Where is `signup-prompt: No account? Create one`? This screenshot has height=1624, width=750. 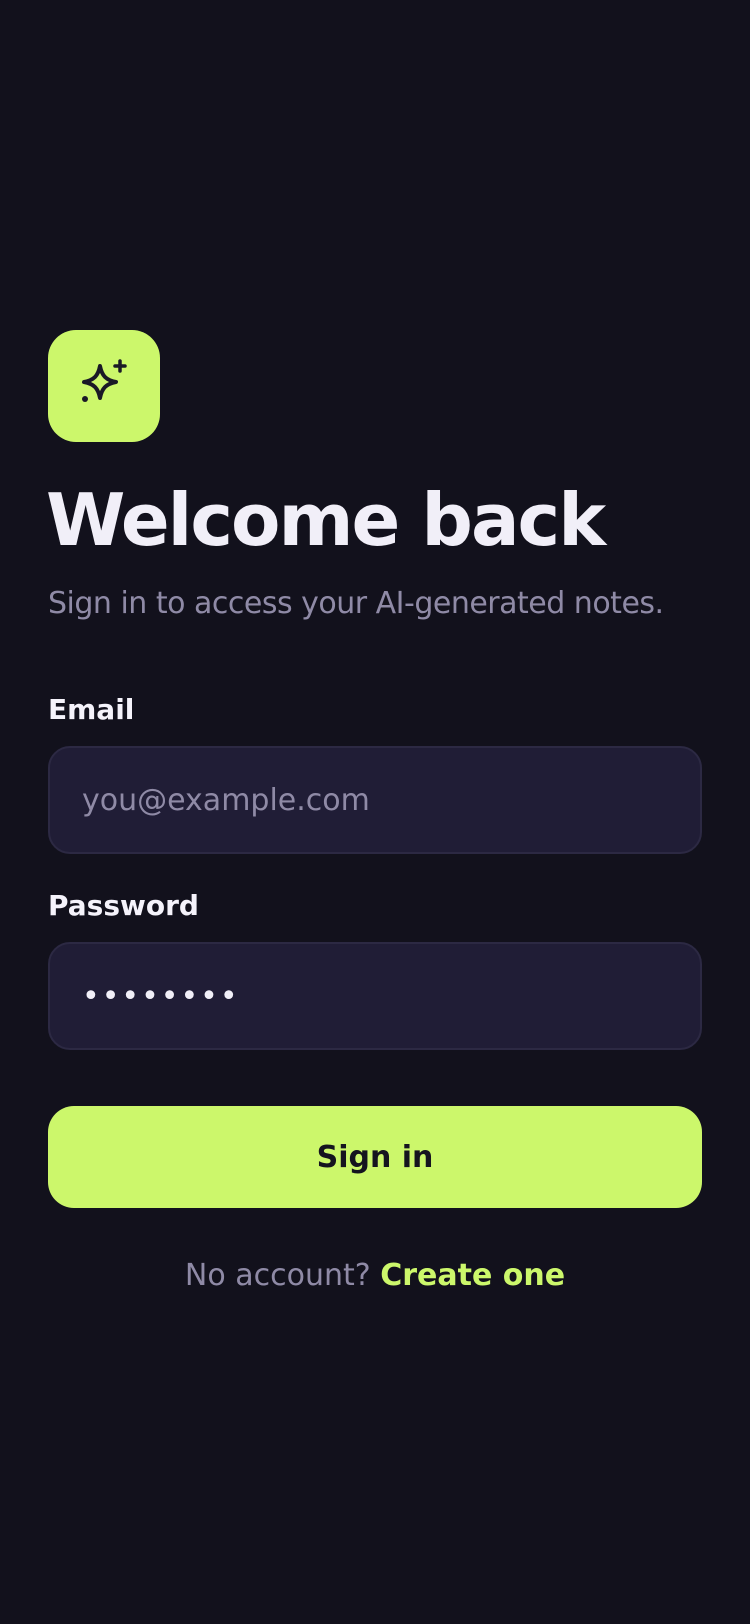 signup-prompt: No account? Create one is located at coordinates (375, 1276).